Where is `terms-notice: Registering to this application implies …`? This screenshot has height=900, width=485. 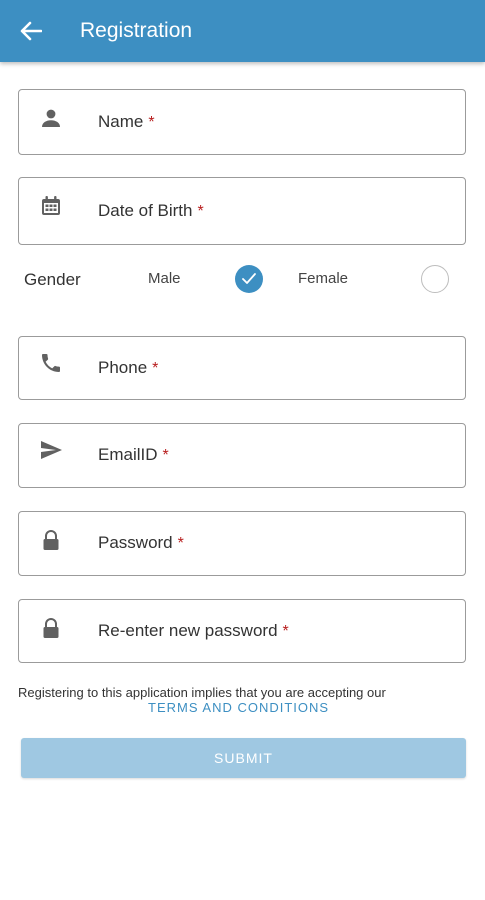 terms-notice: Registering to this application implies … is located at coordinates (202, 692).